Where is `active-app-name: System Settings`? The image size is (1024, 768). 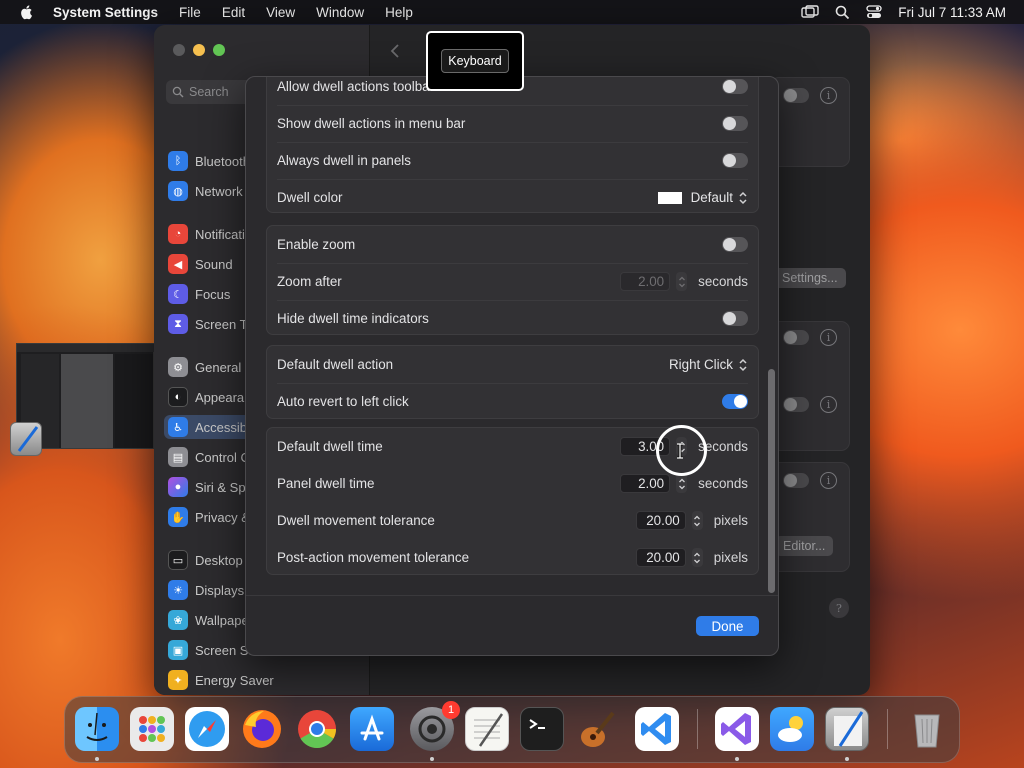 active-app-name: System Settings is located at coordinates (105, 12).